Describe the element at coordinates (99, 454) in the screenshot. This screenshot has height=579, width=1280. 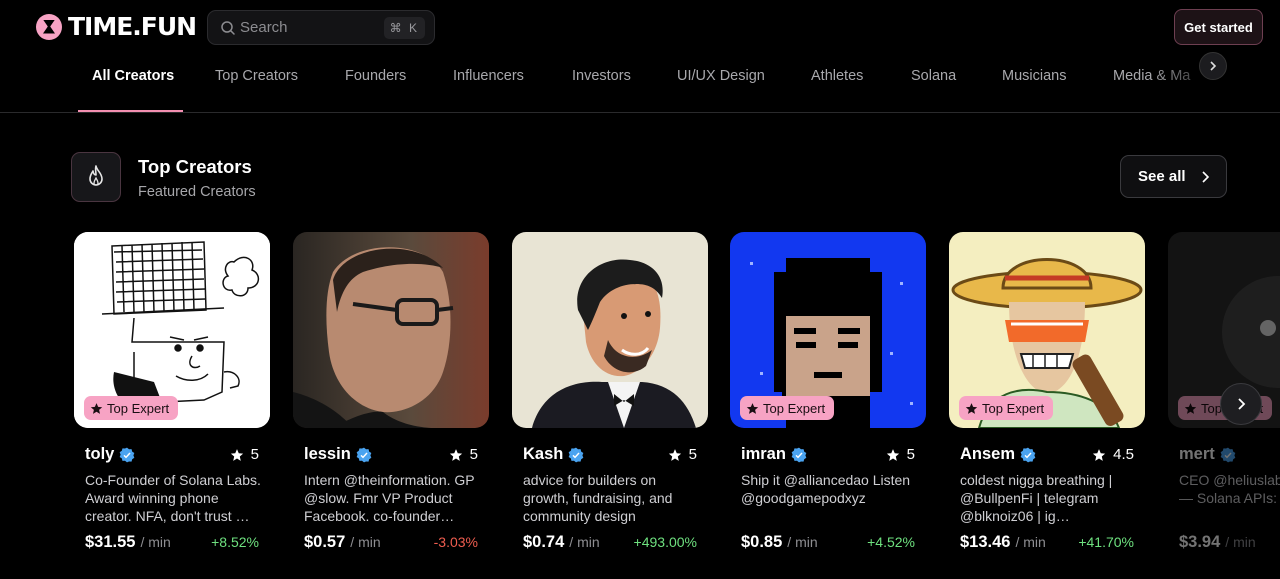
I see `creator-name: toly` at that location.